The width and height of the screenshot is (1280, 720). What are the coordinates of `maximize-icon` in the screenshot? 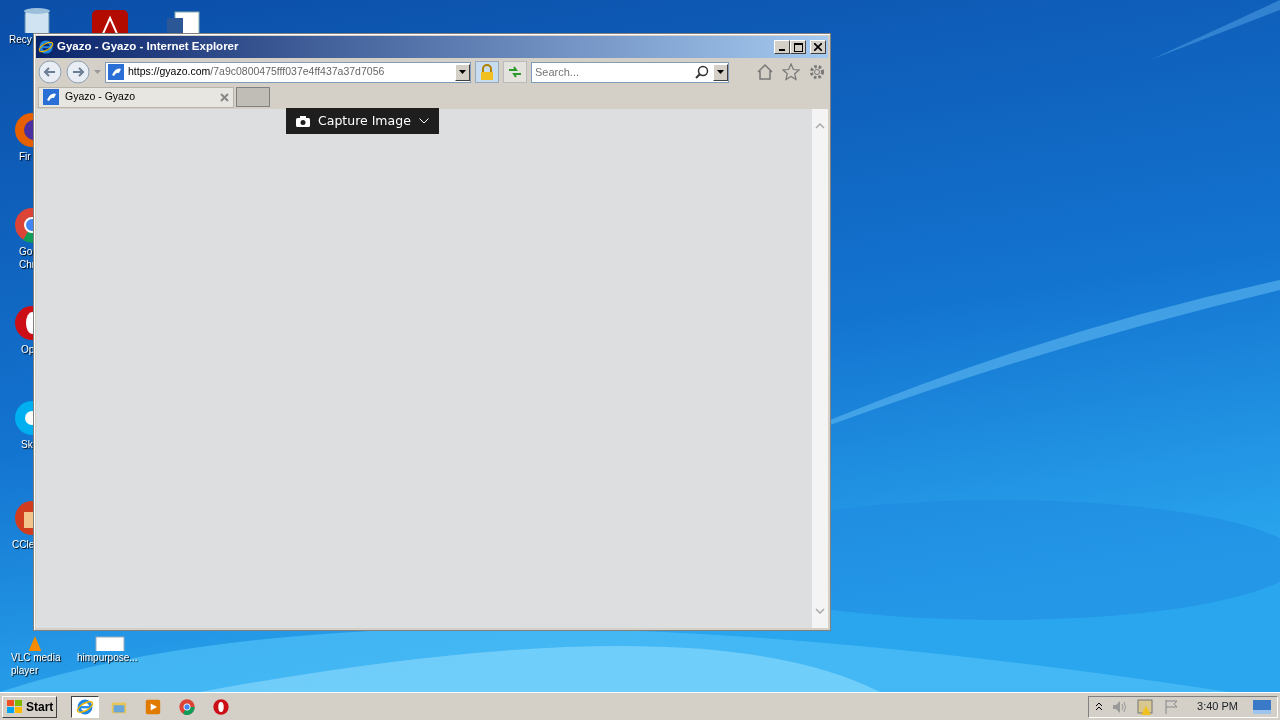 It's located at (798, 47).